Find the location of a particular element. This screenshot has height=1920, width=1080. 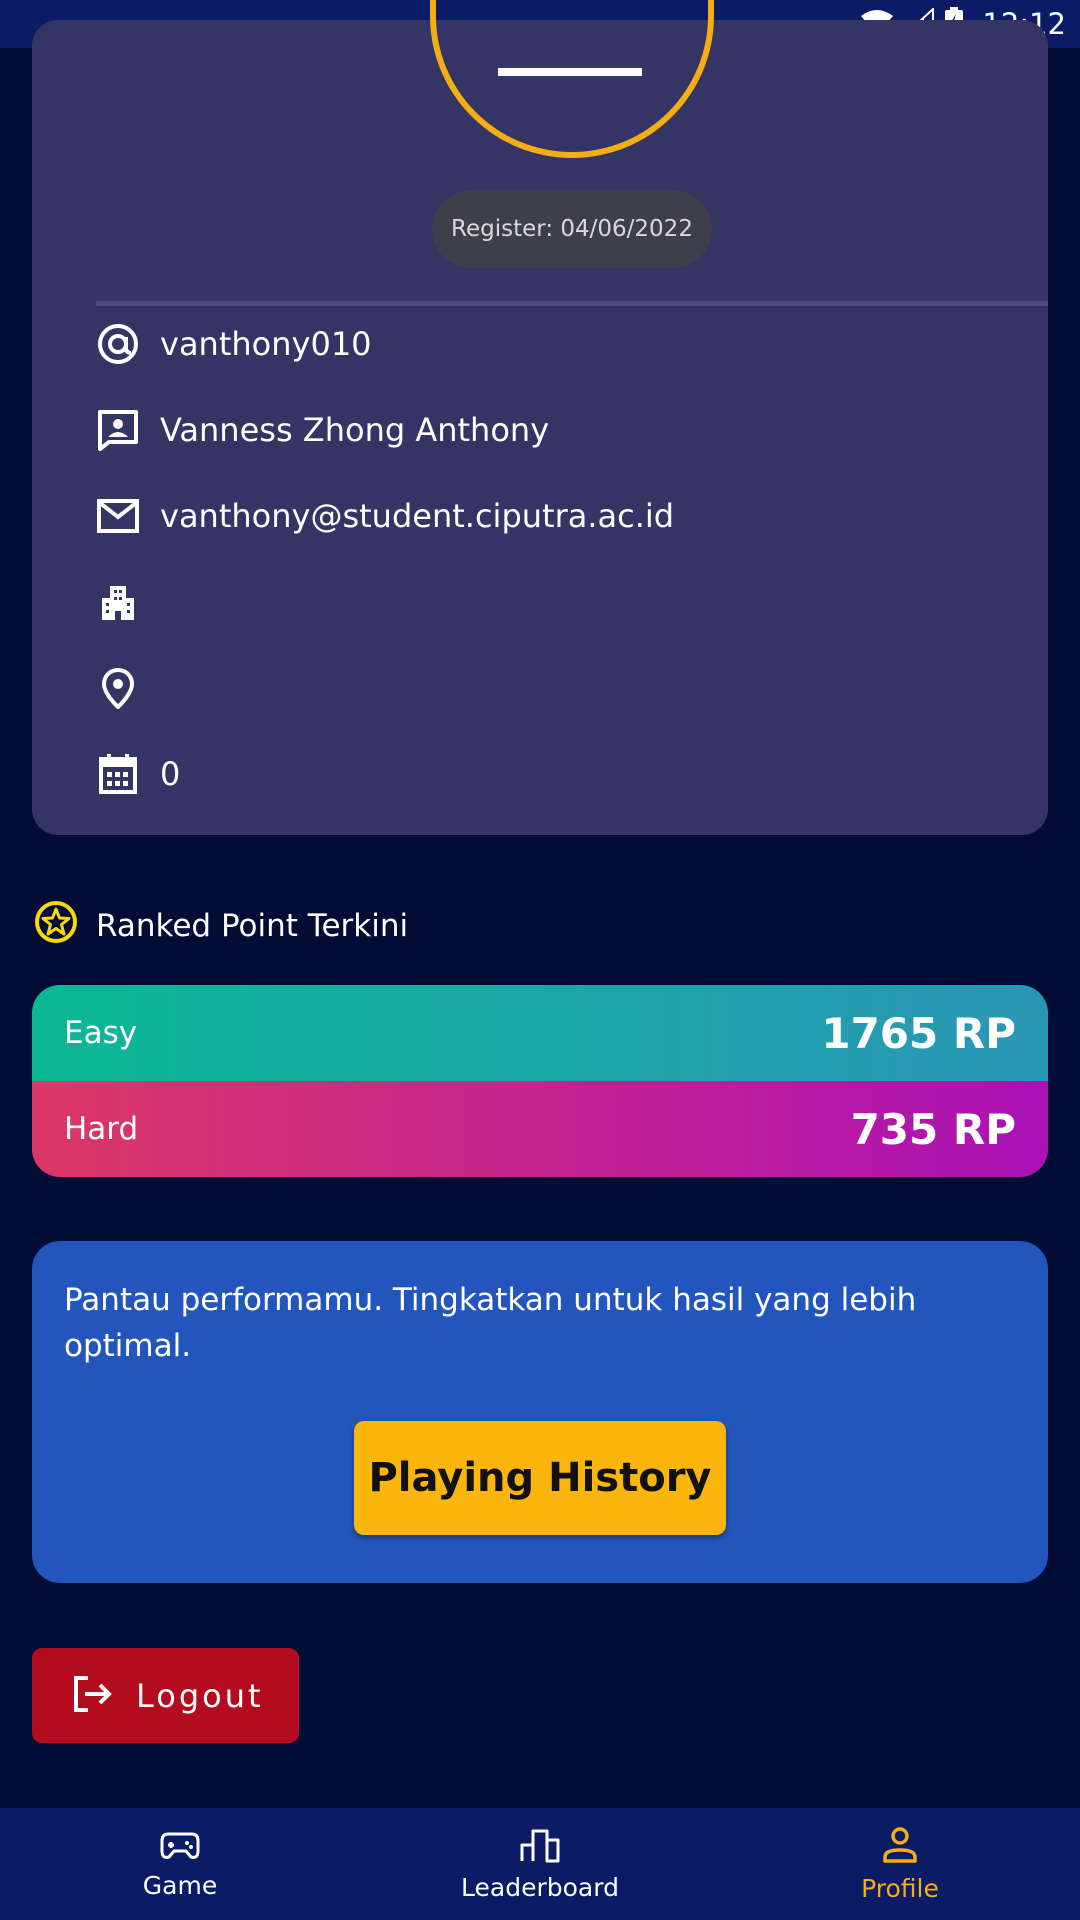

rank-hard-label: Hard is located at coordinates (101, 1129).